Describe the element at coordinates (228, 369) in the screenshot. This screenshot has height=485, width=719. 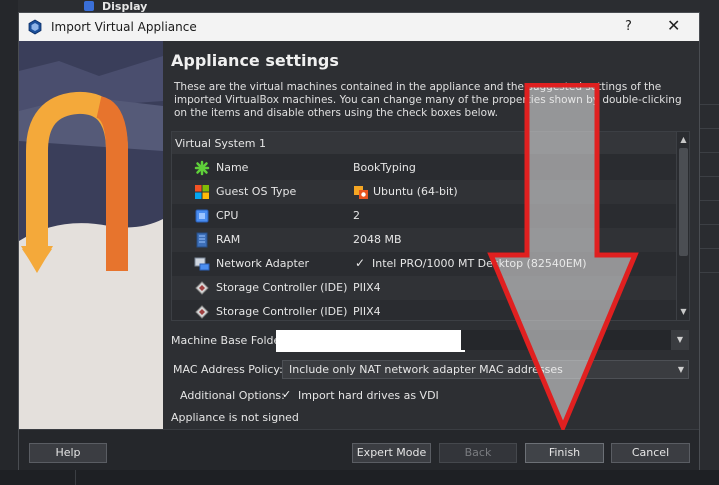
I see `mac-policy-label: MAC Address Policy:` at that location.